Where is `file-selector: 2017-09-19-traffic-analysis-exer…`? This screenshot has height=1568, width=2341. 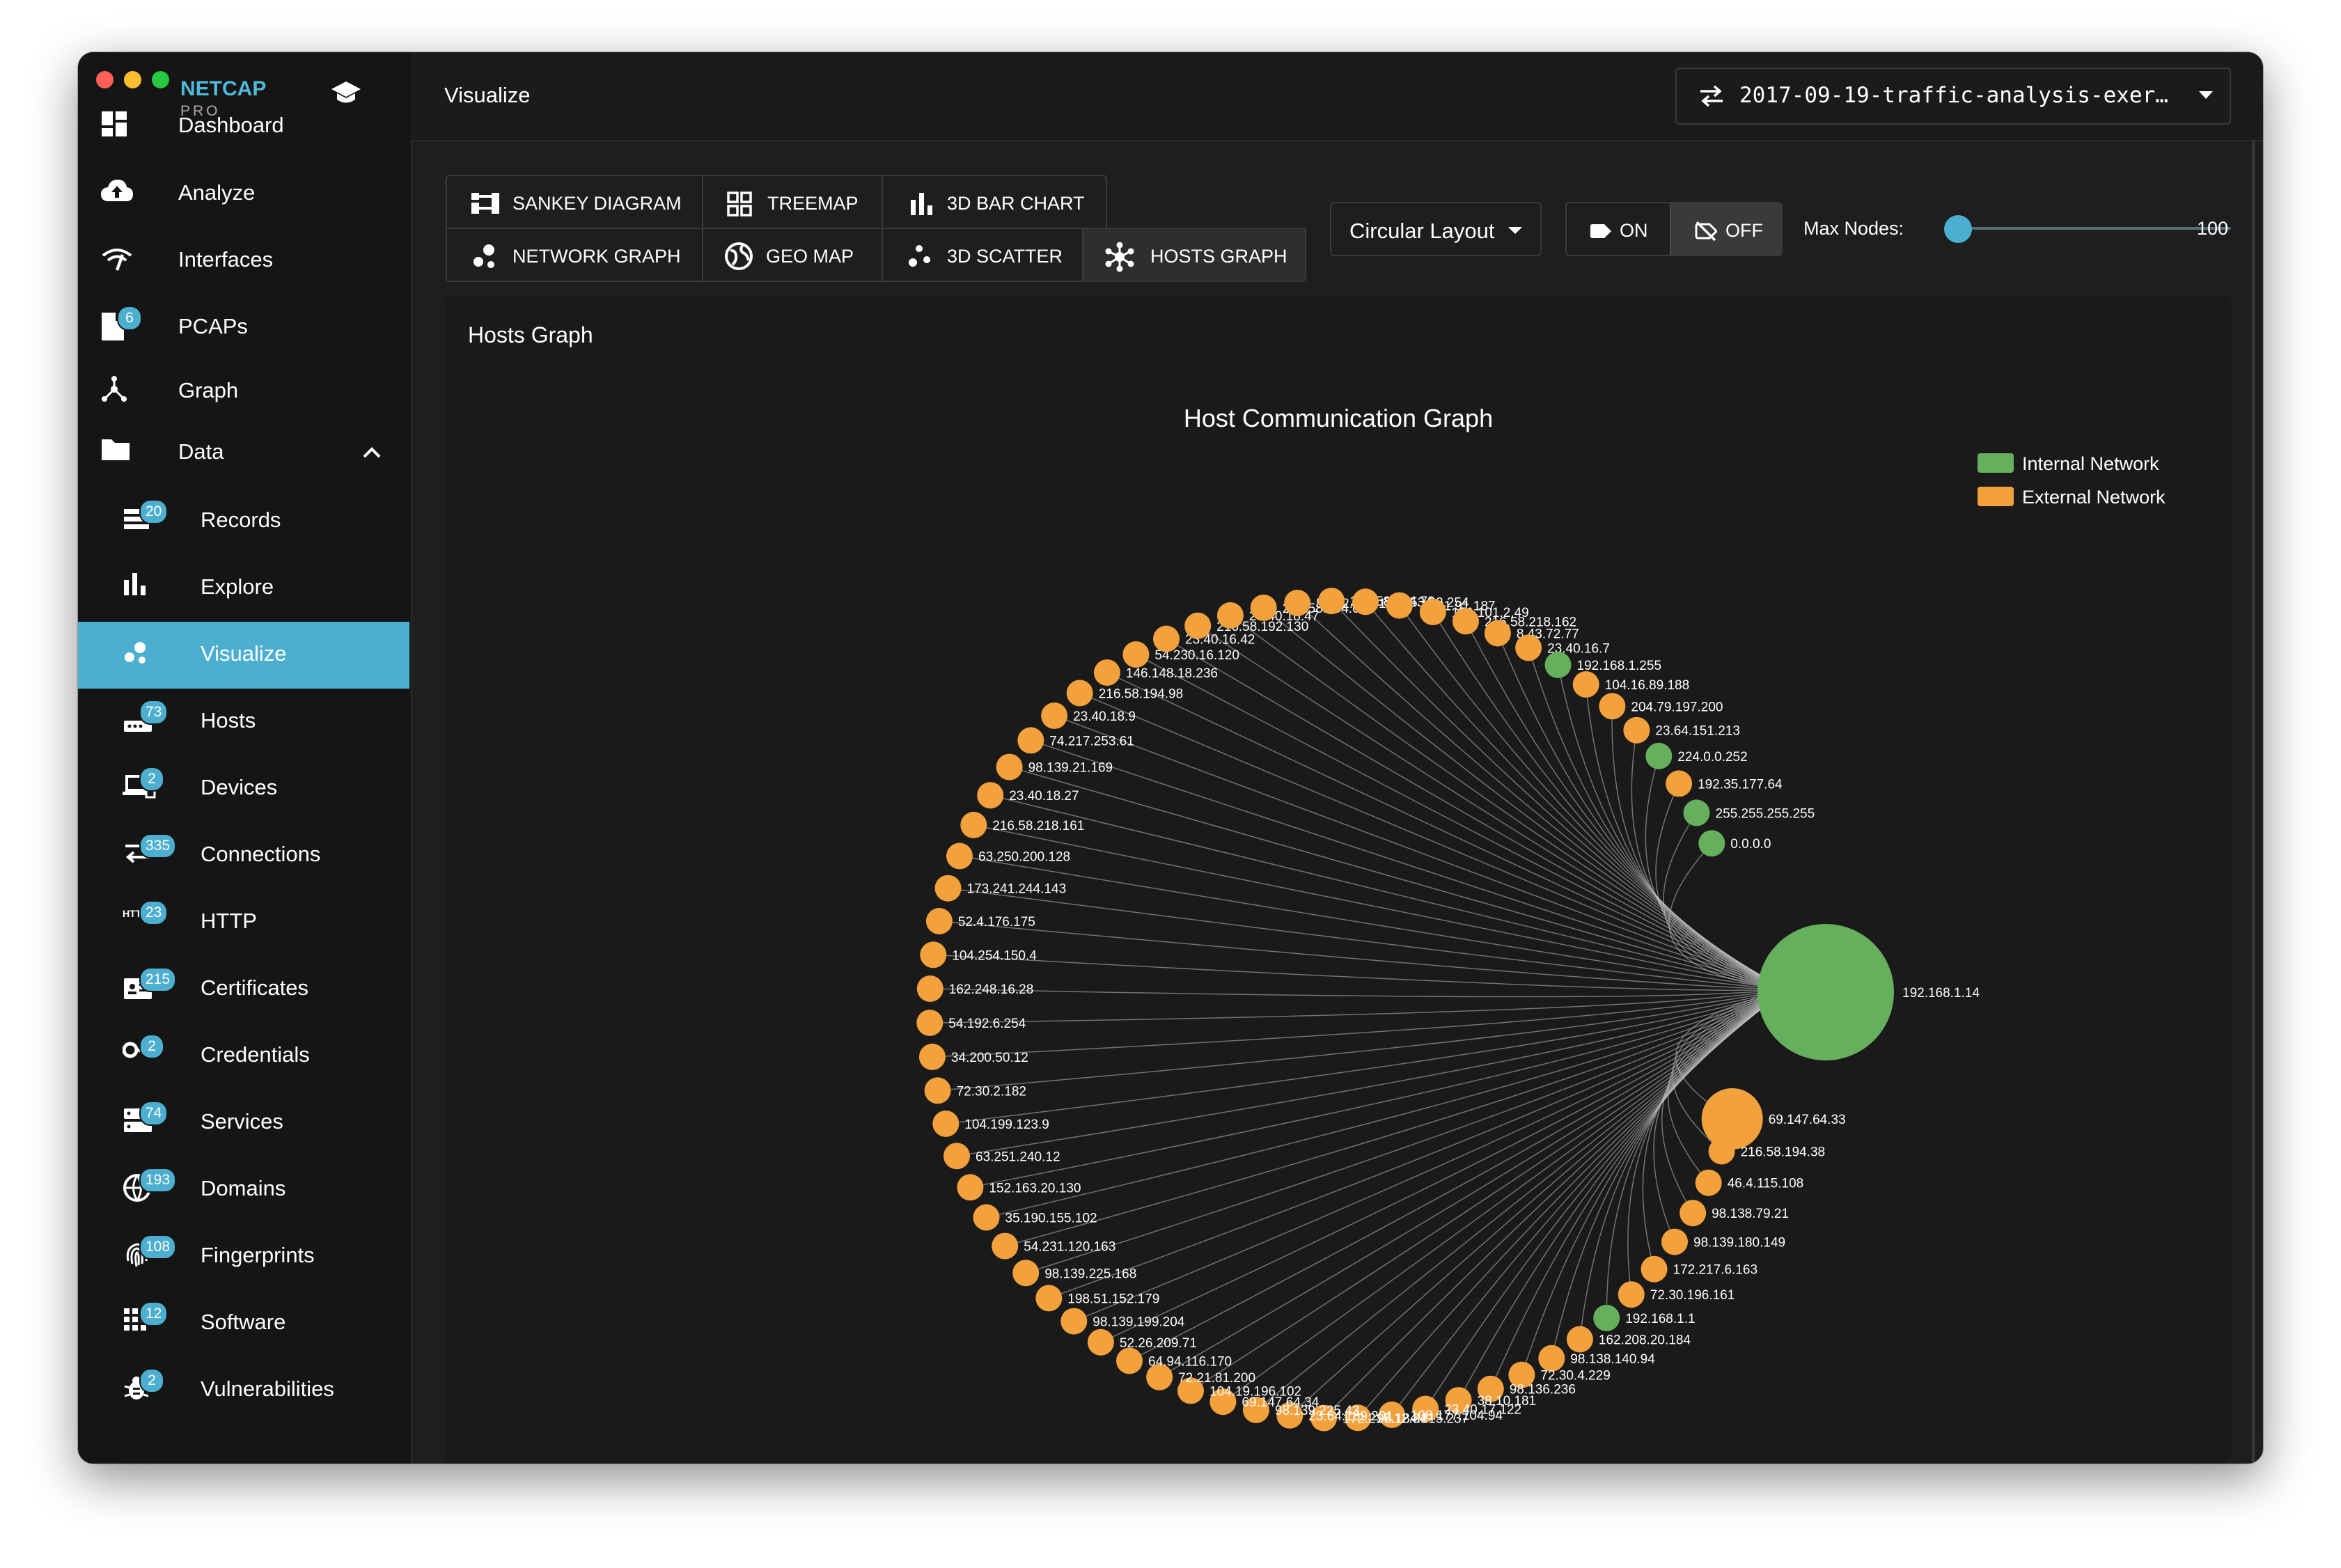
file-selector: 2017-09-19-traffic-analysis-exer… is located at coordinates (1953, 96).